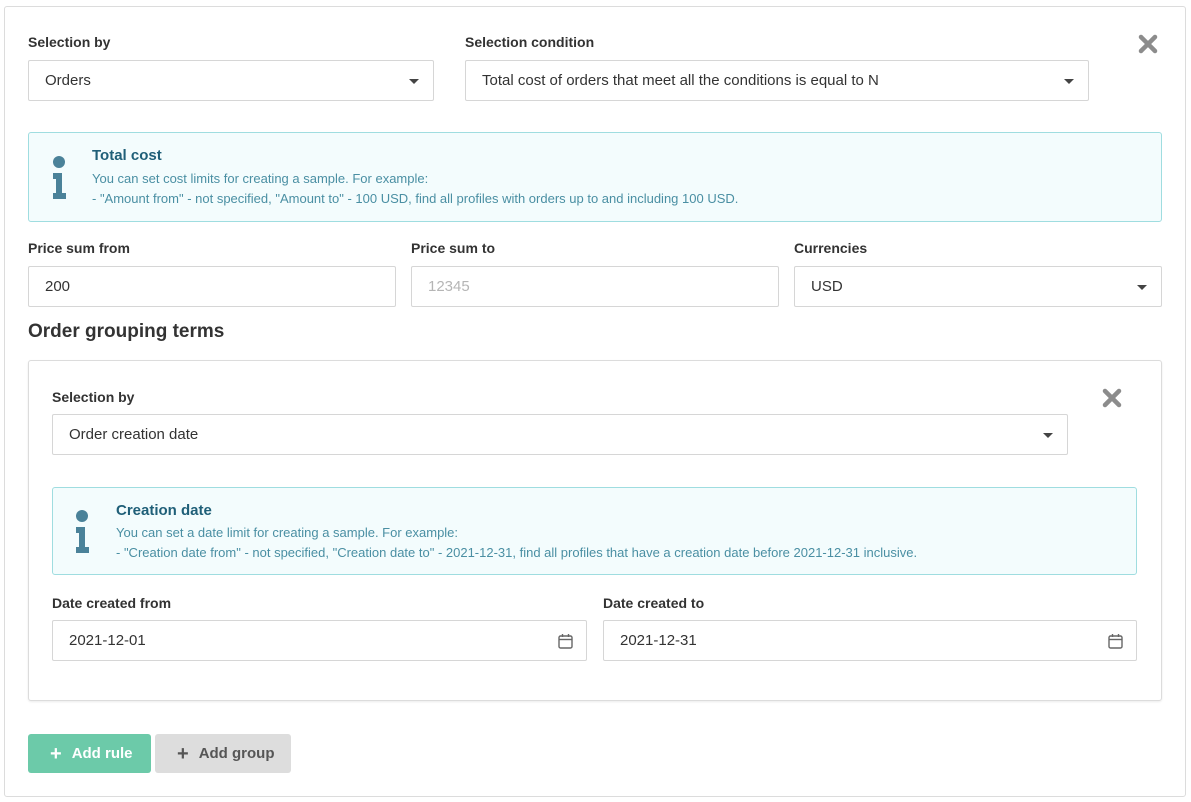  I want to click on currency-value: USD, so click(827, 286).